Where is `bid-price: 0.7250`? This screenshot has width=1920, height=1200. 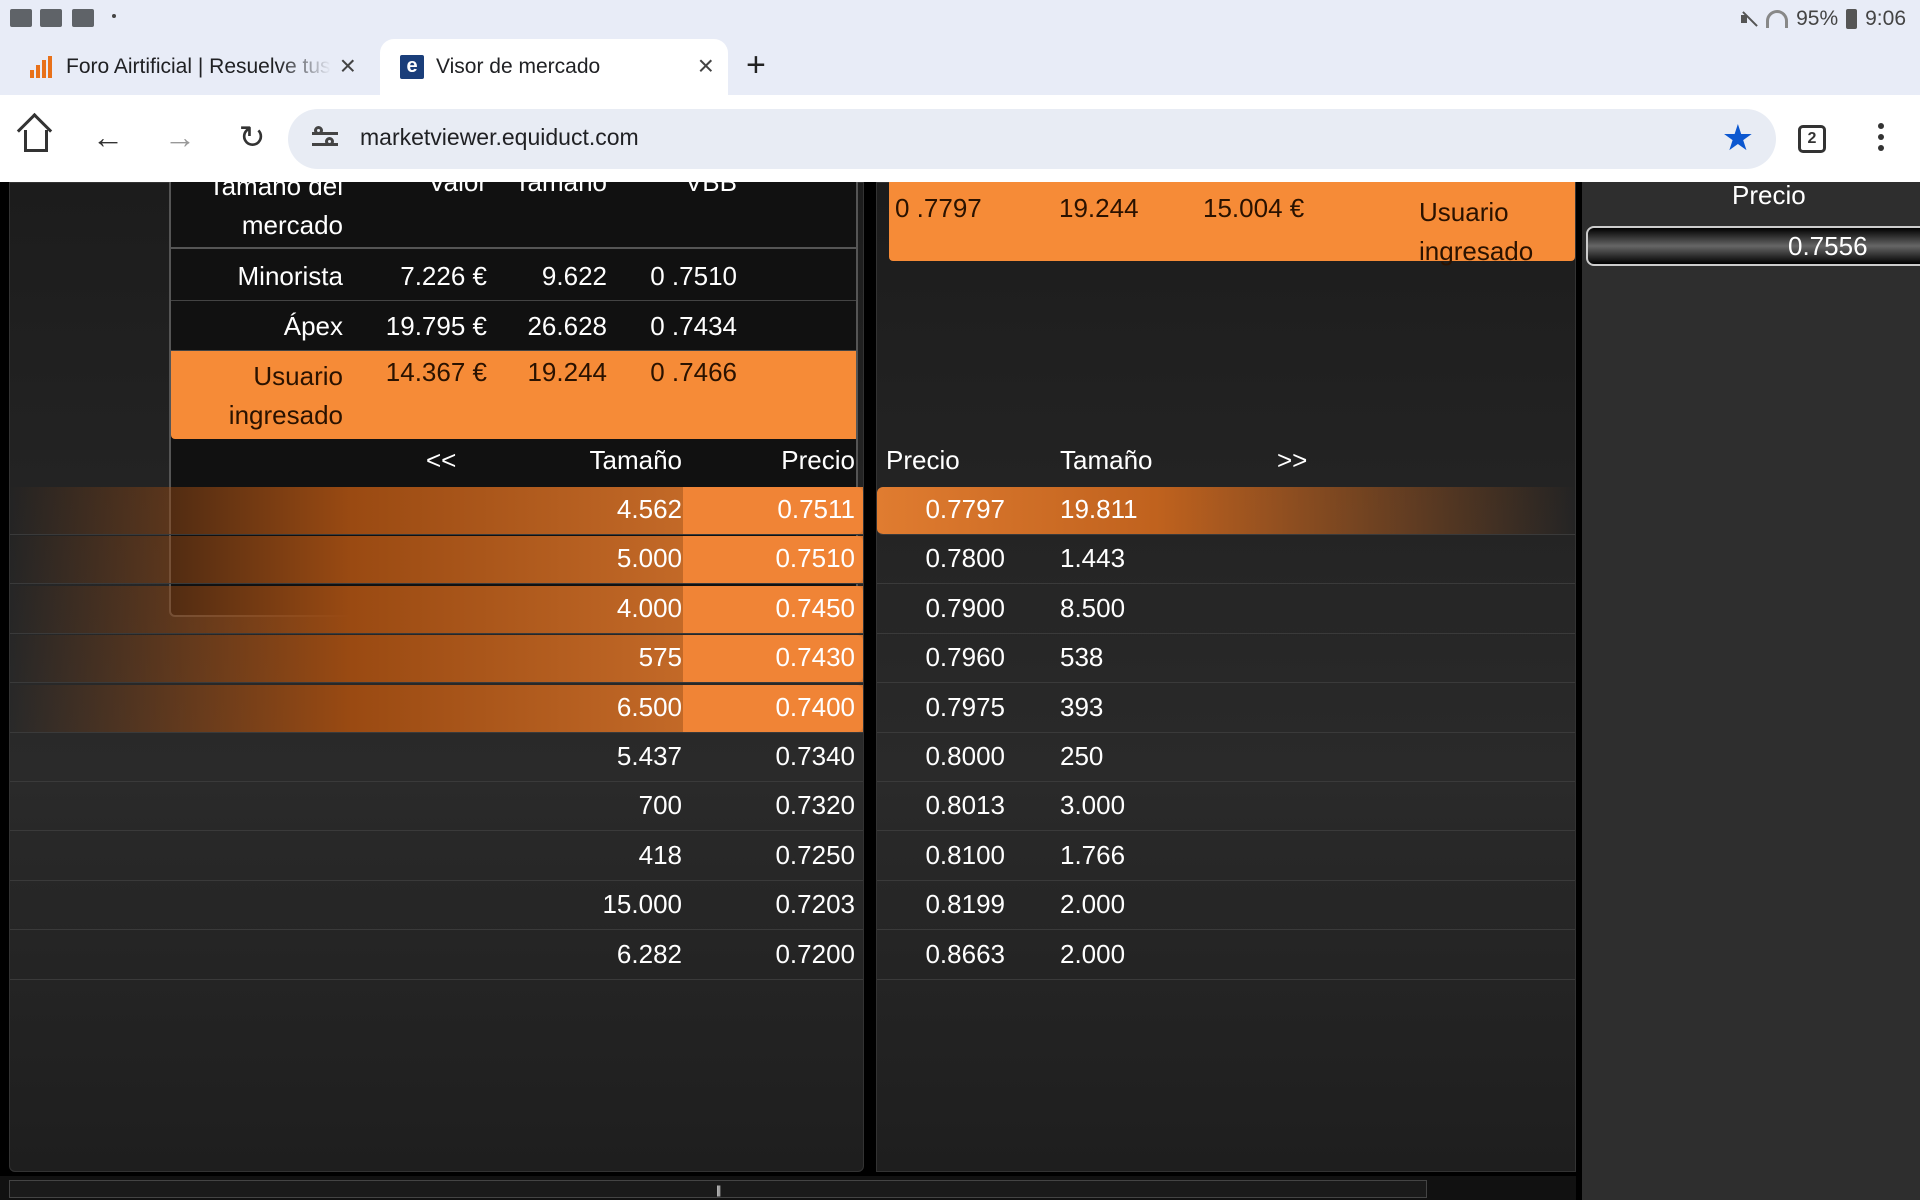
bid-price: 0.7250 is located at coordinates (815, 854).